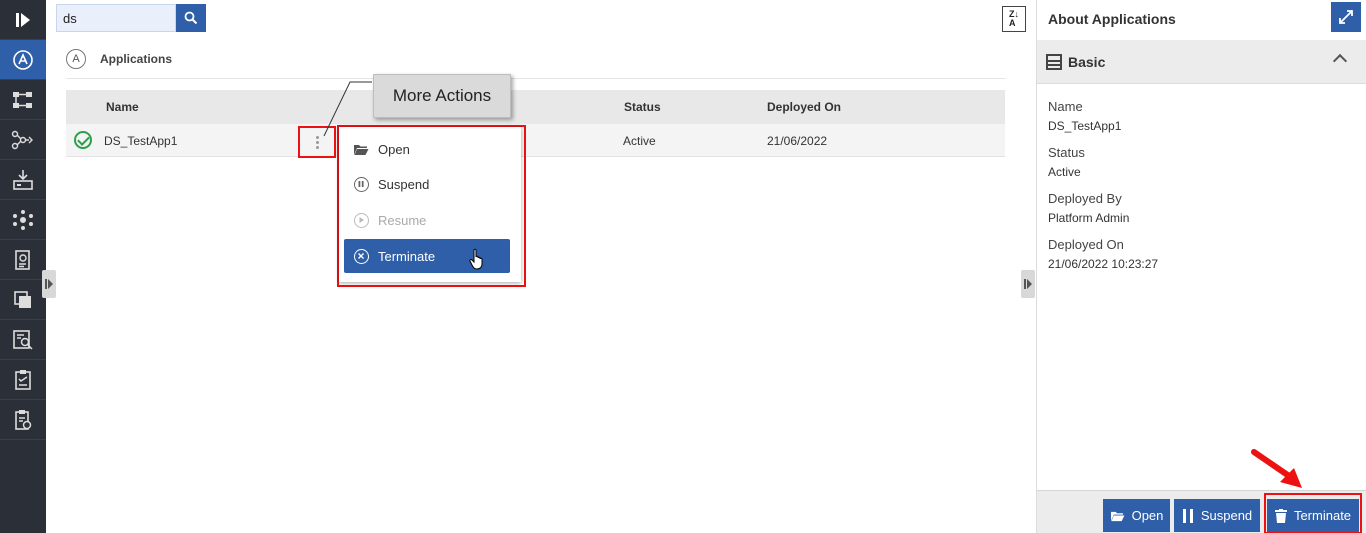 The image size is (1366, 533). What do you see at coordinates (1064, 172) in the screenshot?
I see `field-value-status: Active` at bounding box center [1064, 172].